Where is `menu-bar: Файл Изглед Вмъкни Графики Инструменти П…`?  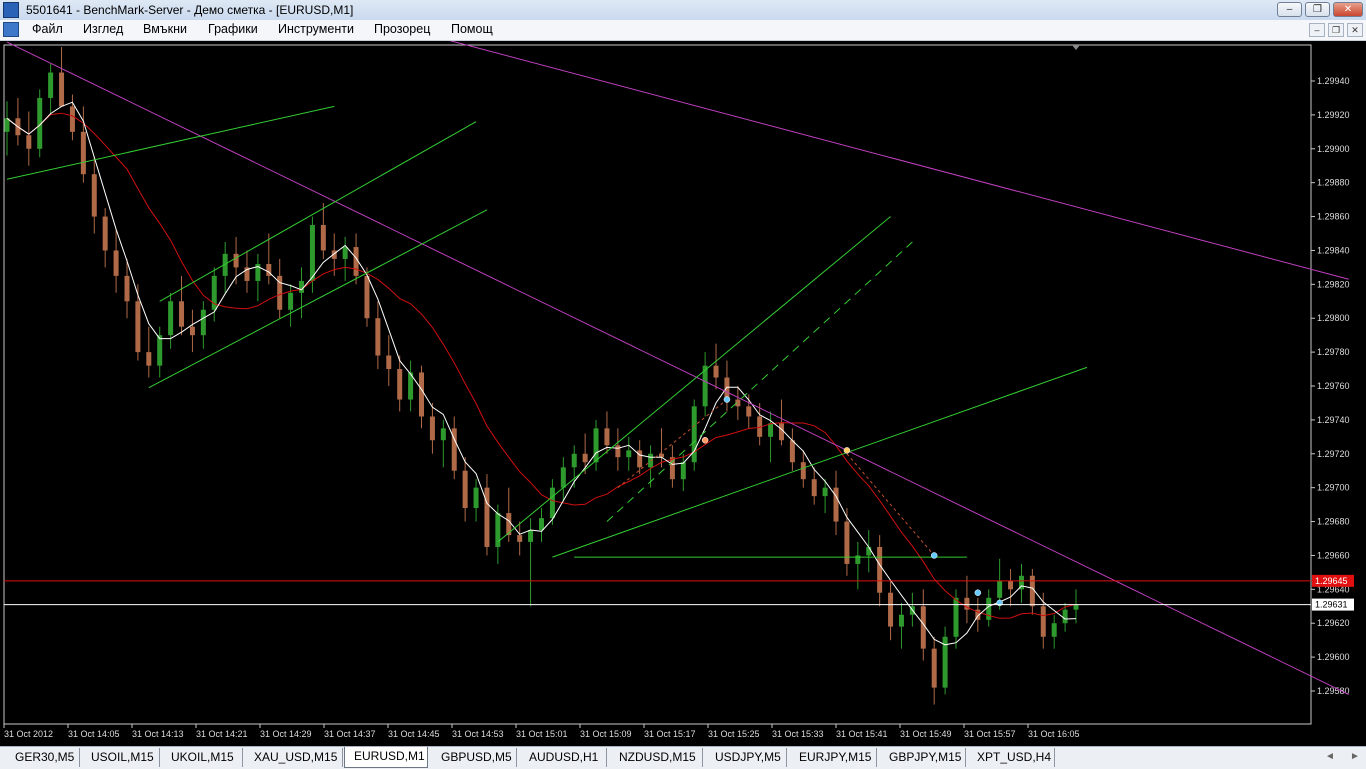
menu-bar: Файл Изглед Вмъкни Графики Инструменти П… is located at coordinates (683, 30).